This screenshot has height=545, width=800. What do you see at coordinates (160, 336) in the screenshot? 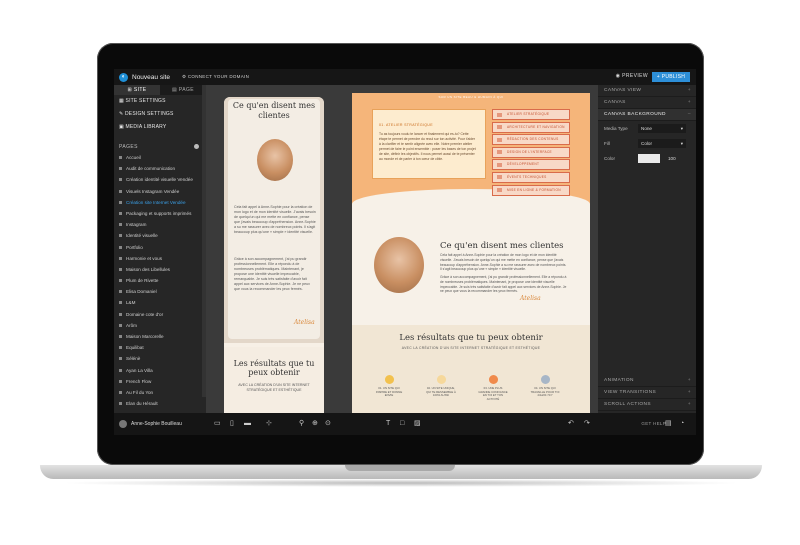
I see `page-item: Maison Marcorelle` at bounding box center [160, 336].